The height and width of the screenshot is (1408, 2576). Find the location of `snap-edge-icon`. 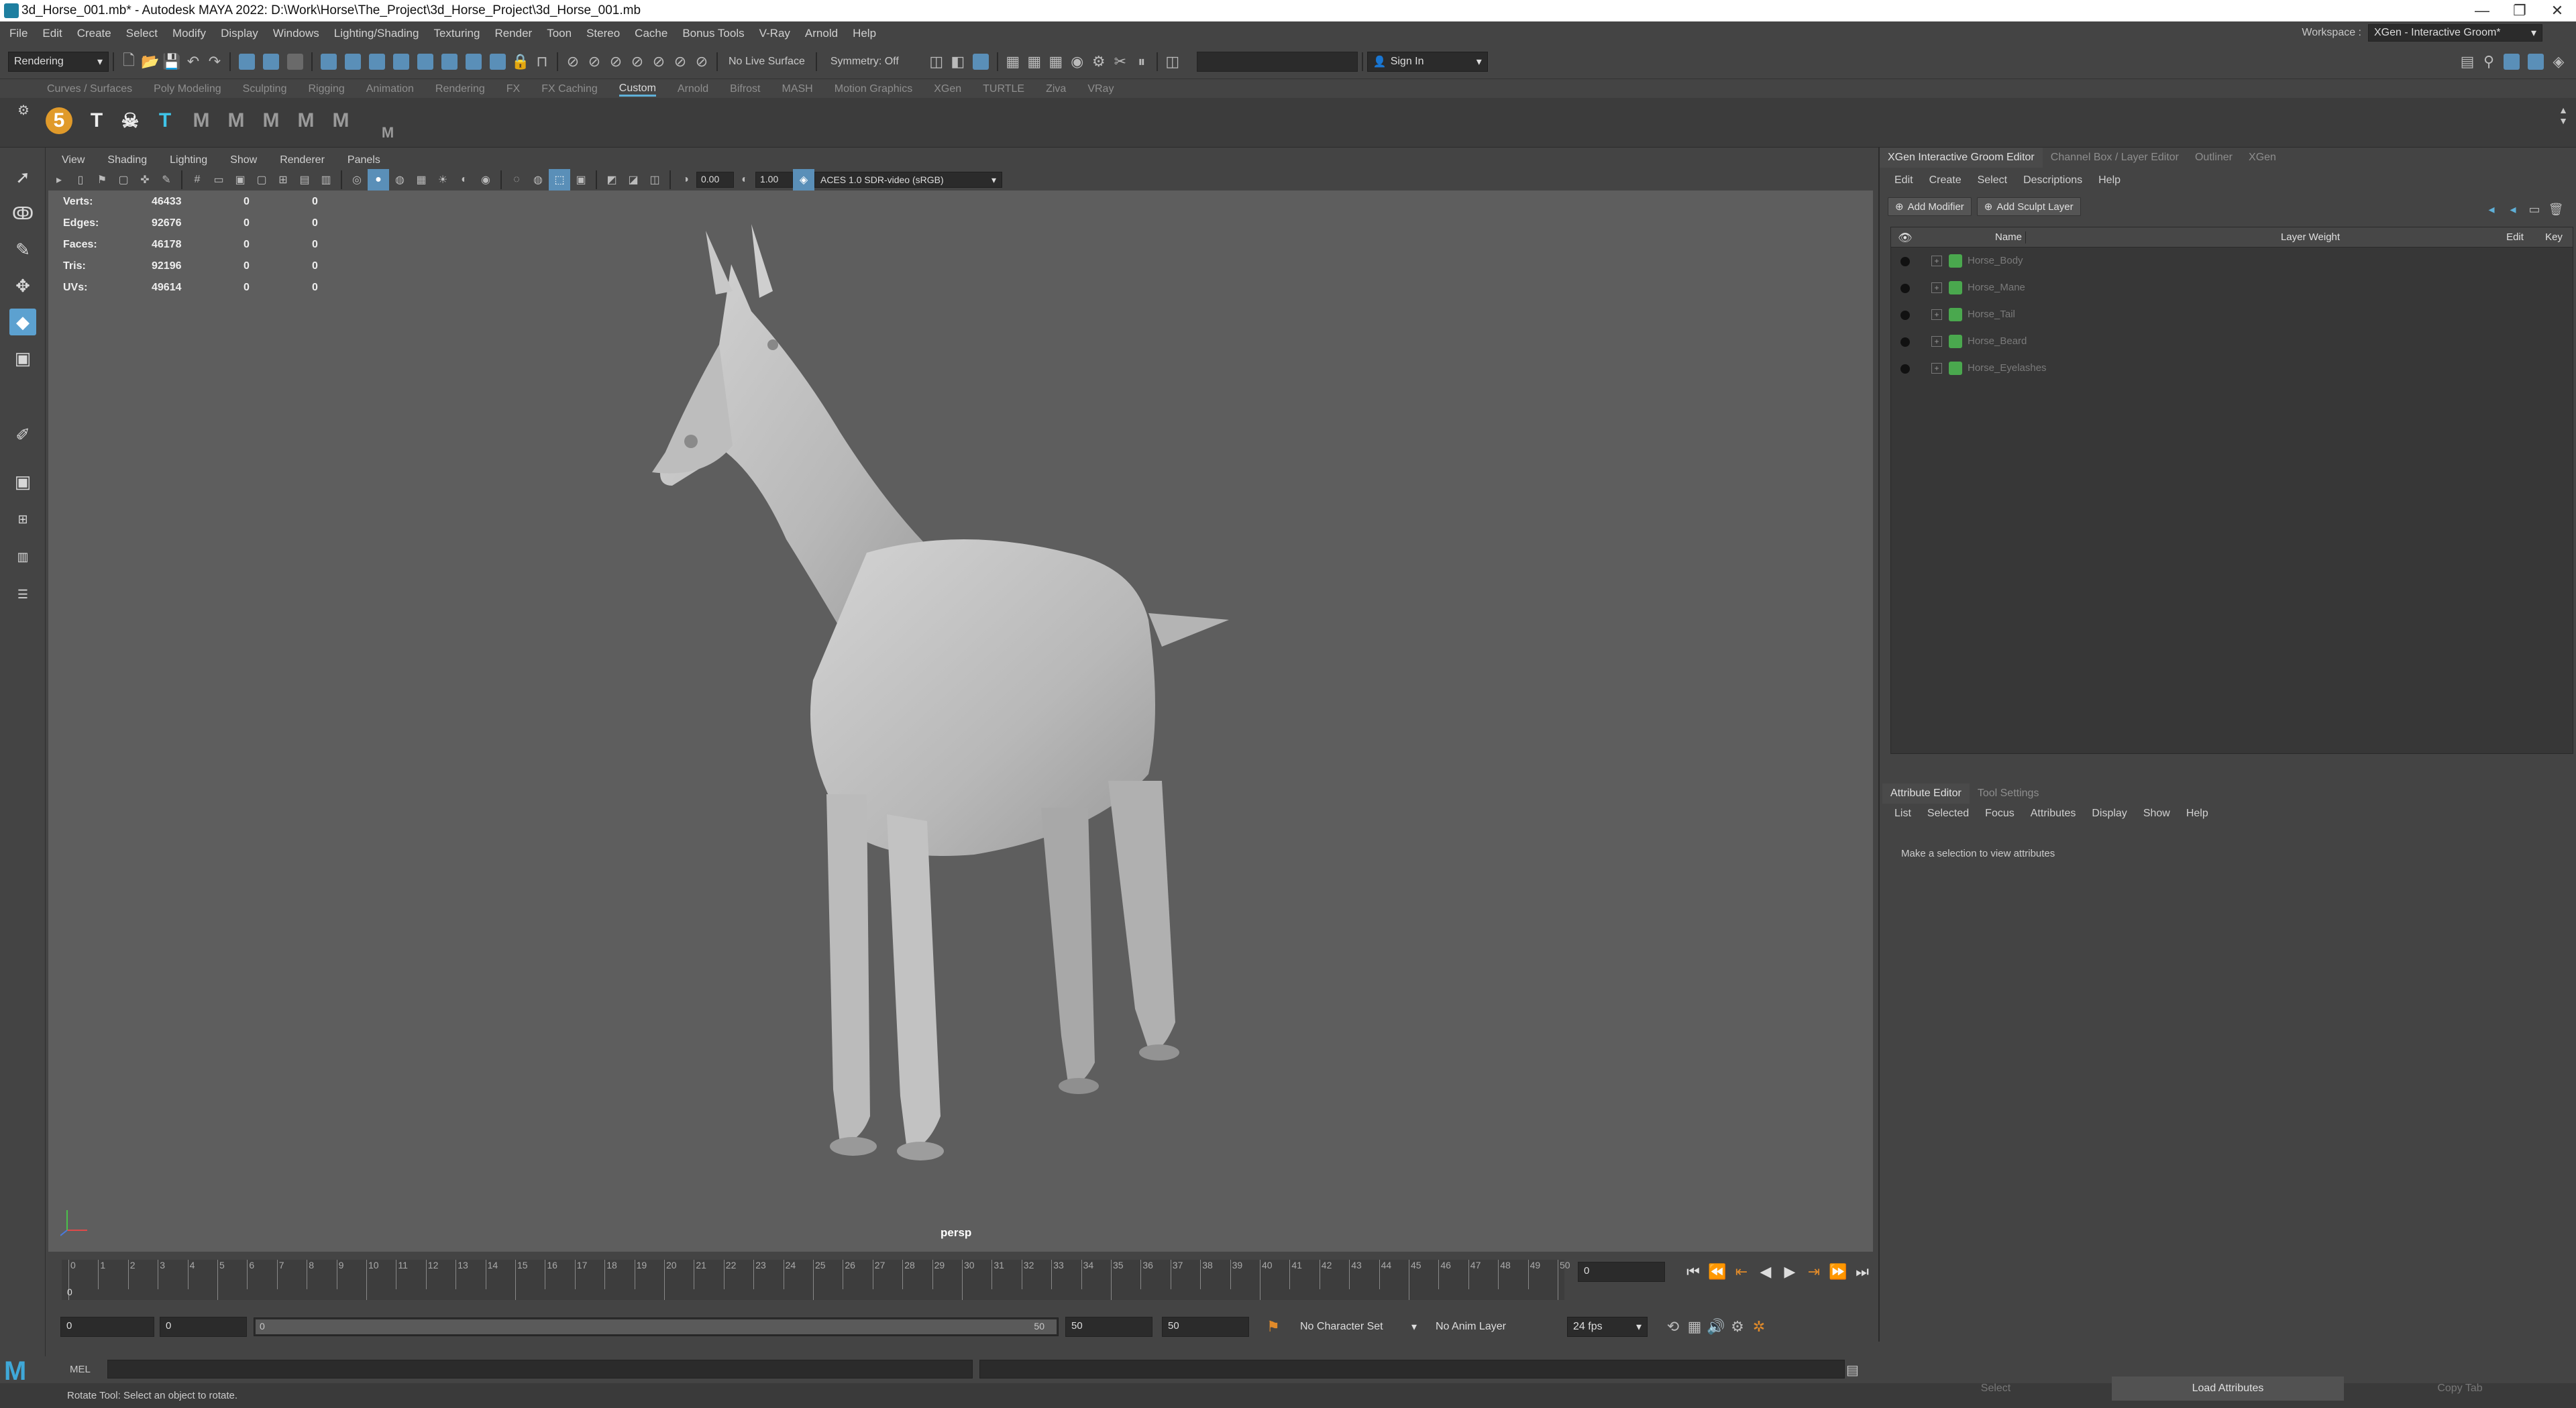

snap-edge-icon is located at coordinates (474, 62).